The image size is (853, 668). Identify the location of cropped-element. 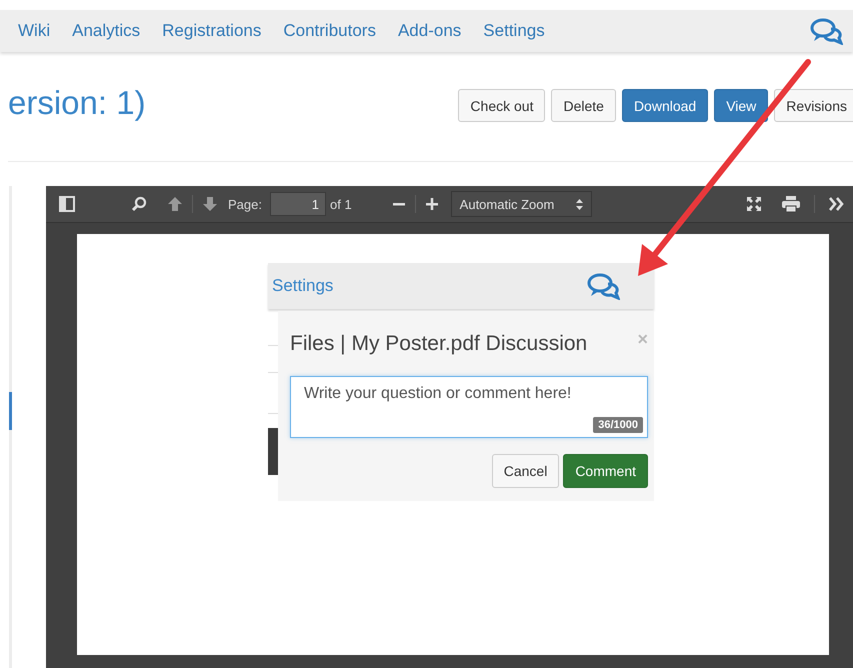
(273, 451).